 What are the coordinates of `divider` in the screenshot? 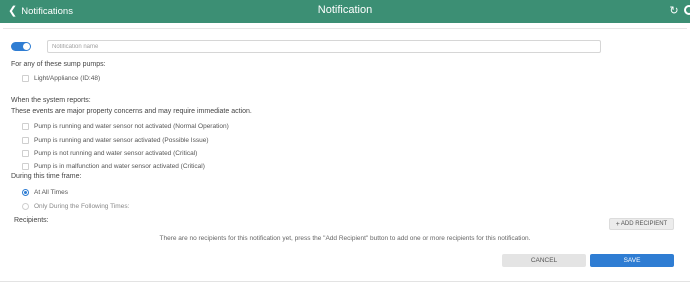 It's located at (345, 281).